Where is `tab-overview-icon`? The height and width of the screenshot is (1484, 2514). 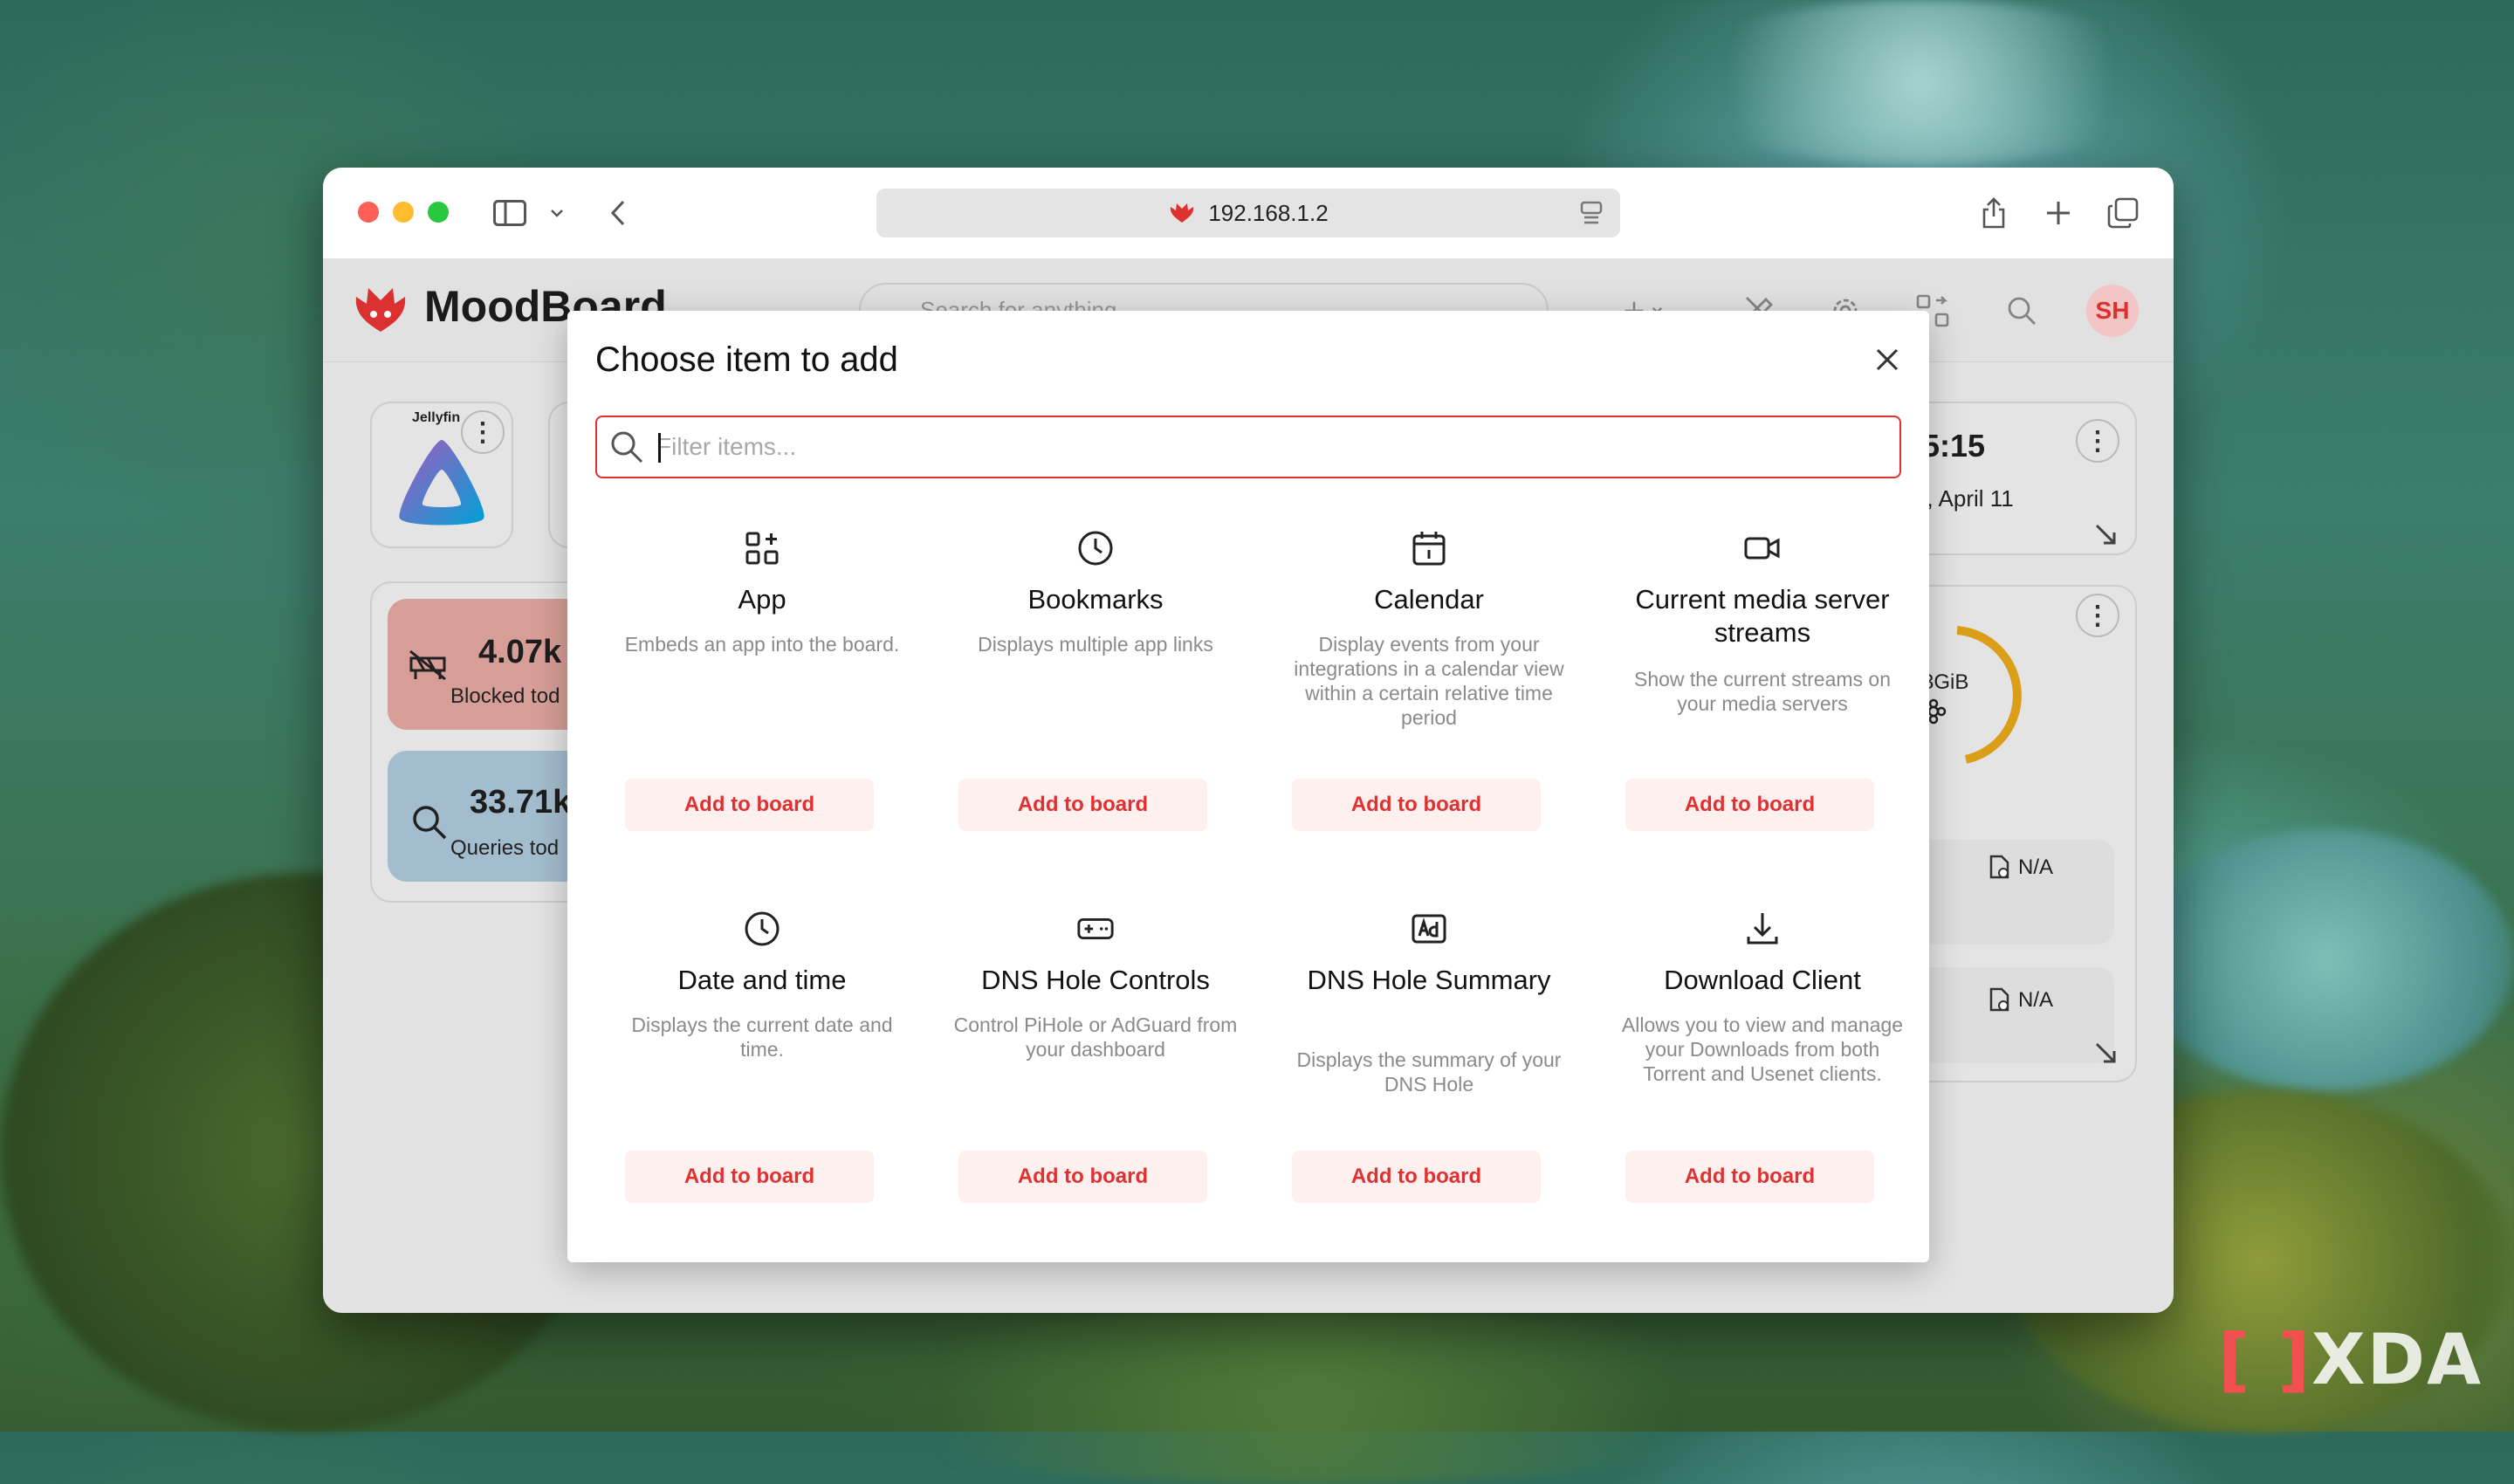
tab-overview-icon is located at coordinates (2123, 213).